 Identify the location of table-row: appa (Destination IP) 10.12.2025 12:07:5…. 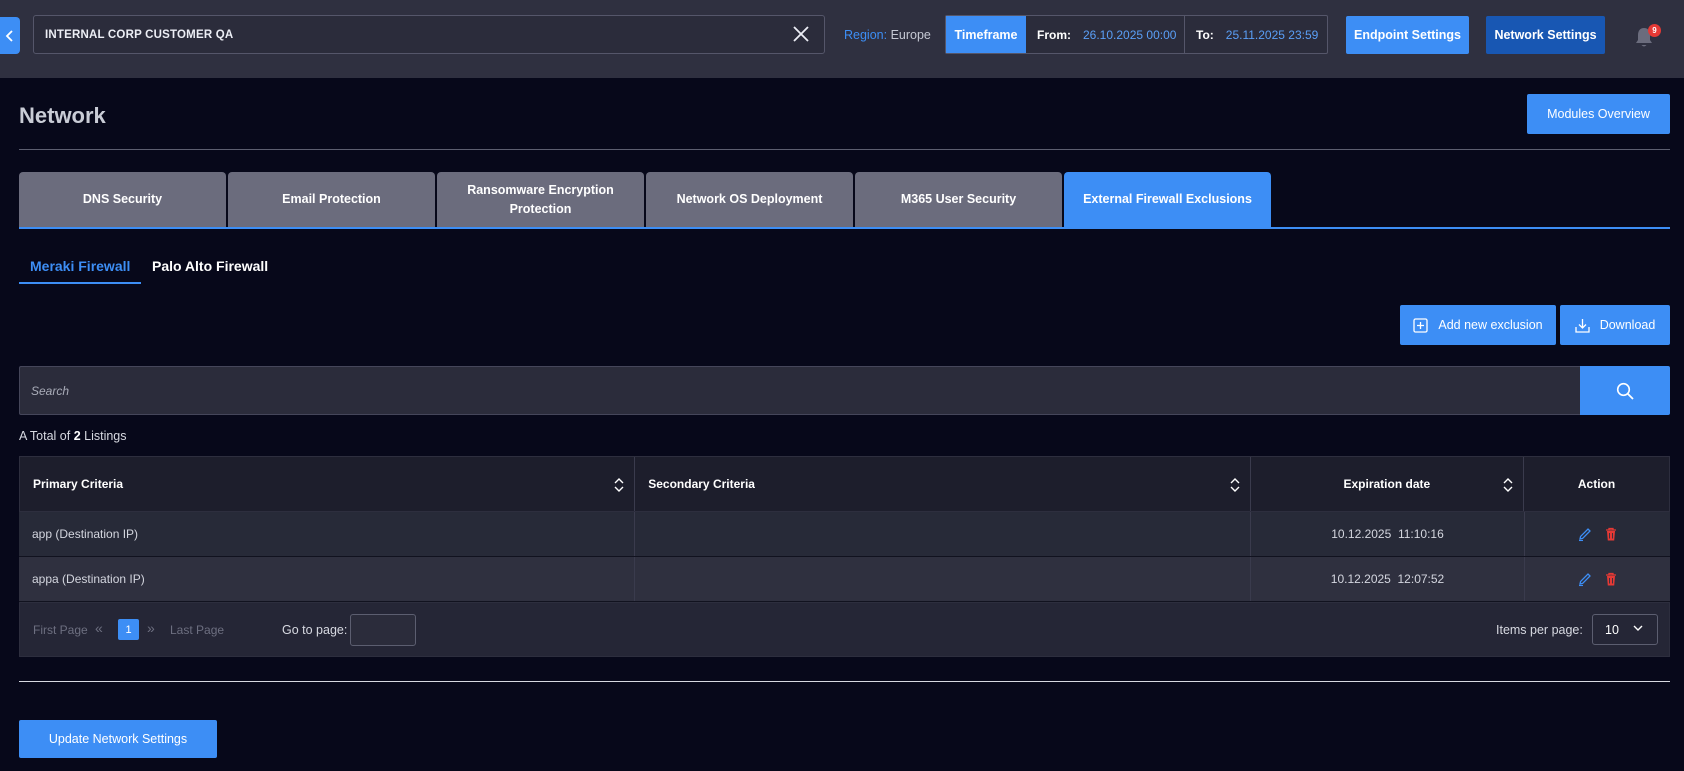
(844, 579).